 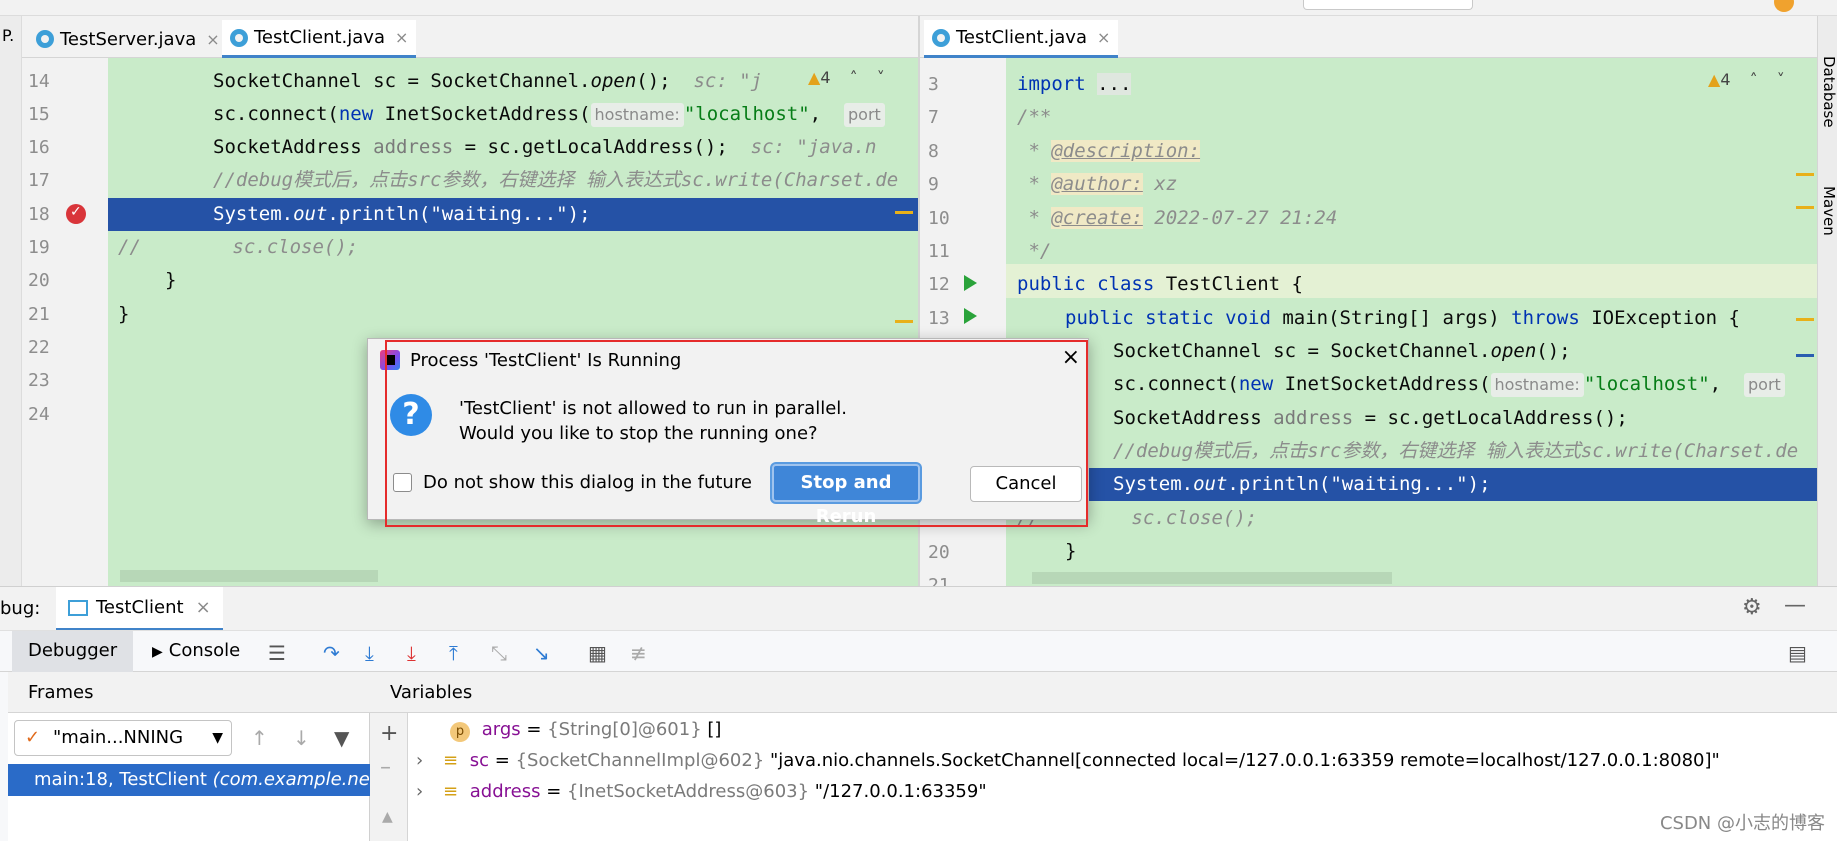 What do you see at coordinates (8, 35) in the screenshot?
I see `project-tab-label: P.` at bounding box center [8, 35].